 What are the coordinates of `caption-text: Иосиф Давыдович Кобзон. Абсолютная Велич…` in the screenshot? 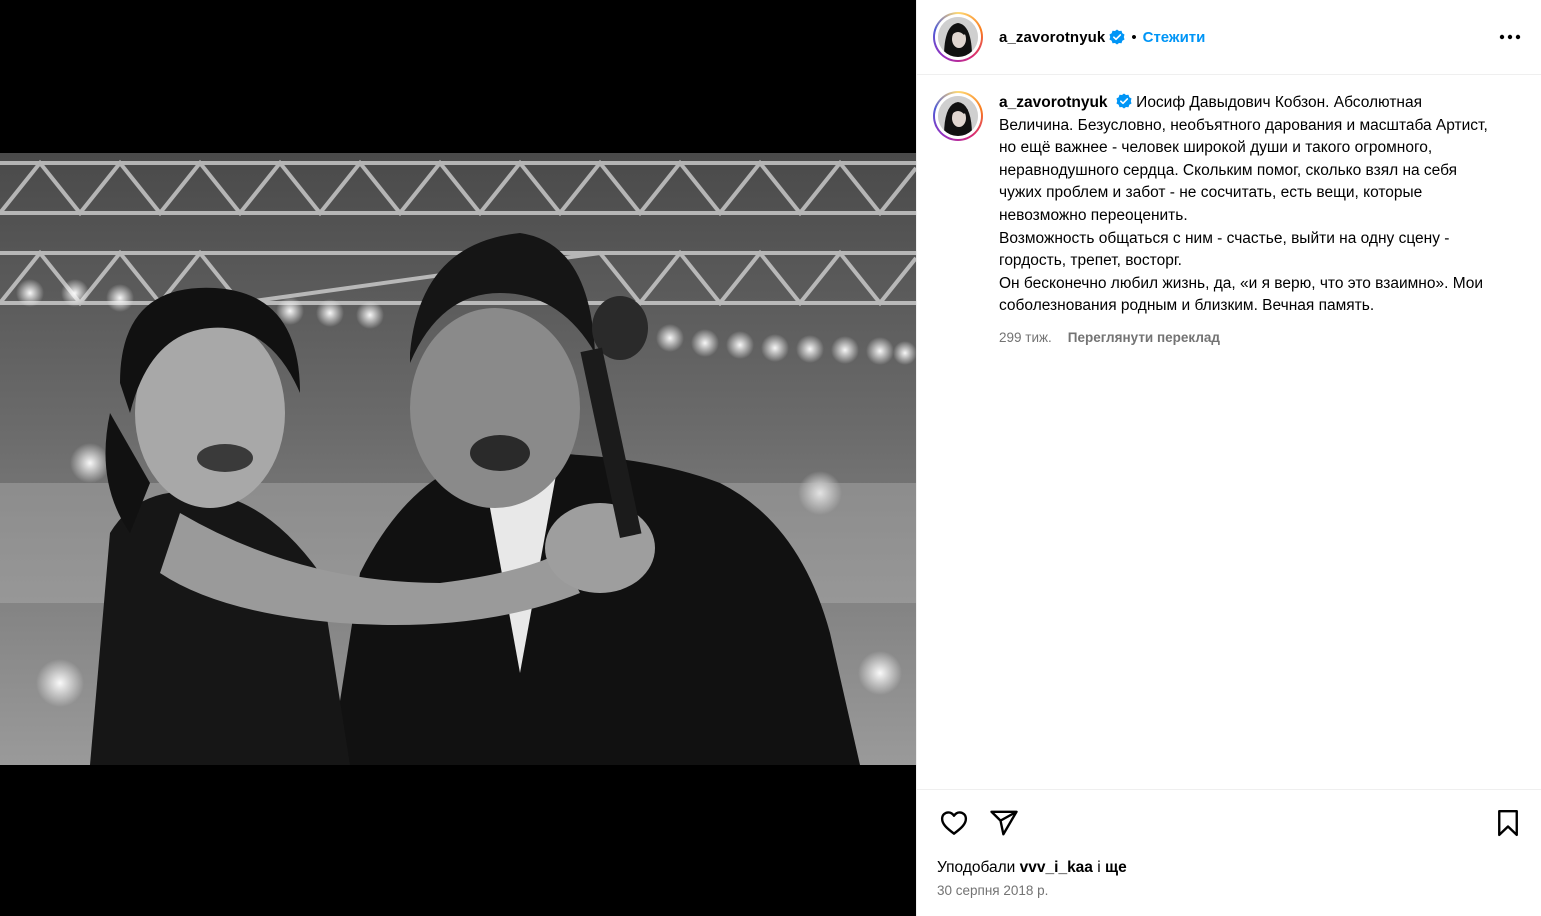 It's located at (1243, 204).